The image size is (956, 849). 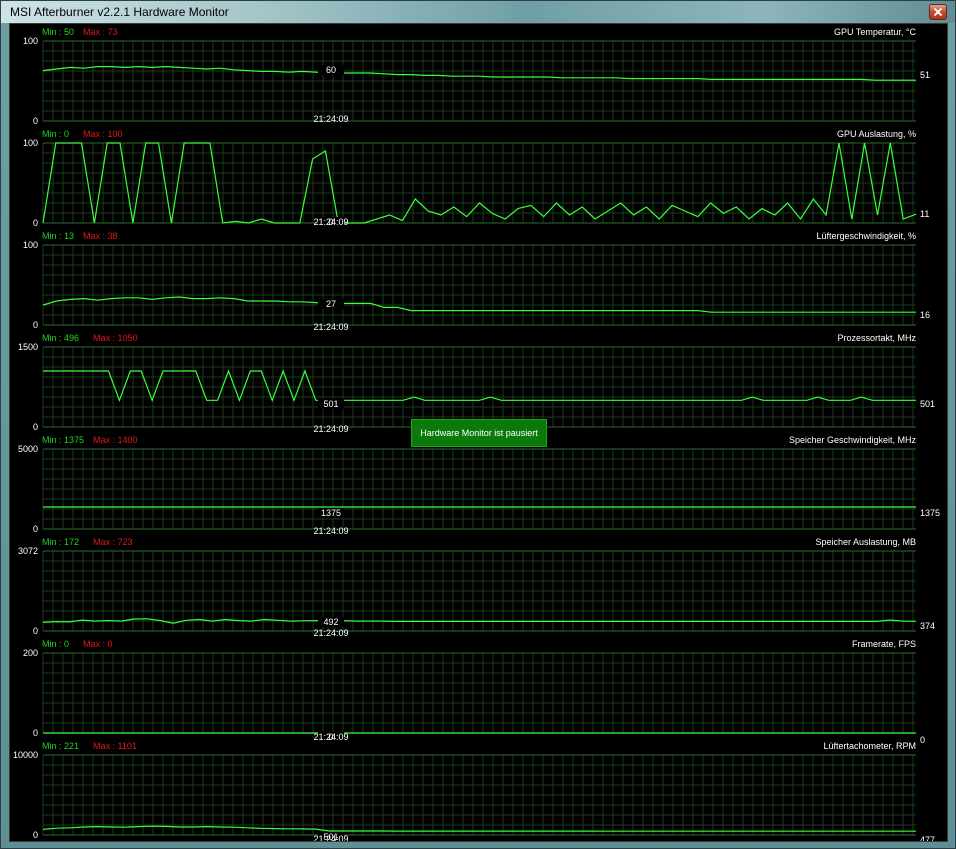 What do you see at coordinates (27, 347) in the screenshot?
I see `y-axis-max-label: 1500` at bounding box center [27, 347].